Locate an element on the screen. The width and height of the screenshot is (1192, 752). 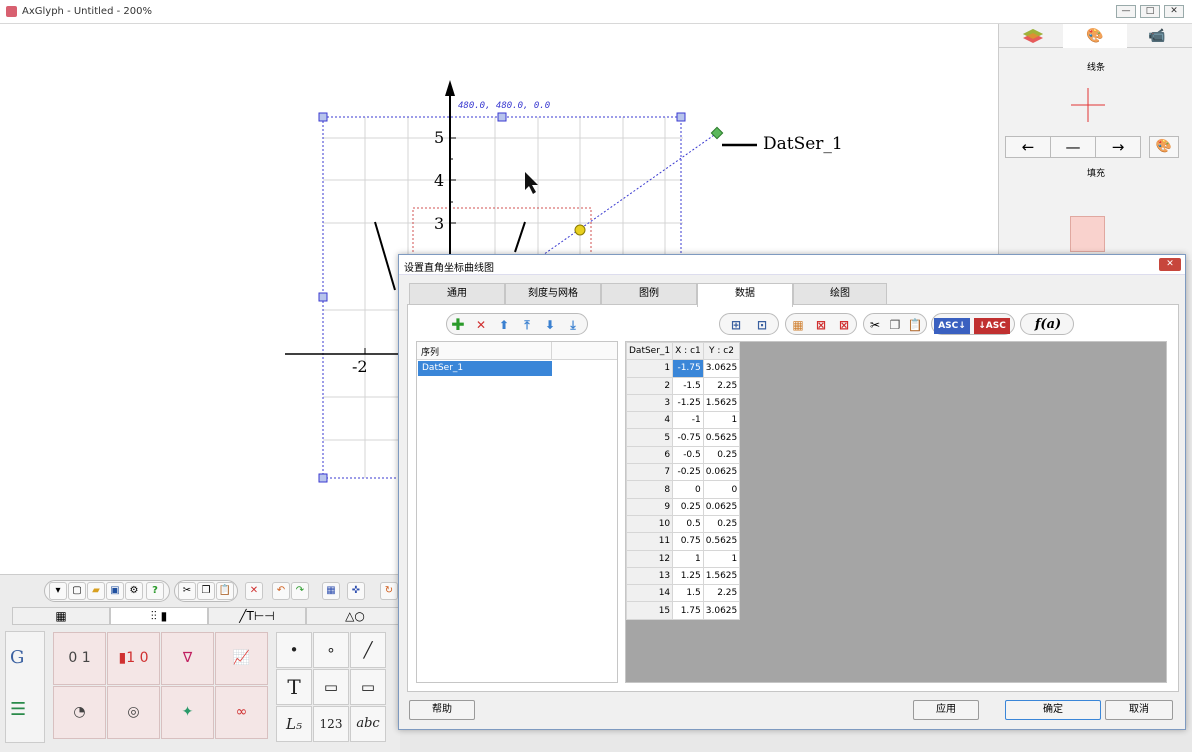
paste-cells-icon: 📋 is located at coordinates (915, 325).